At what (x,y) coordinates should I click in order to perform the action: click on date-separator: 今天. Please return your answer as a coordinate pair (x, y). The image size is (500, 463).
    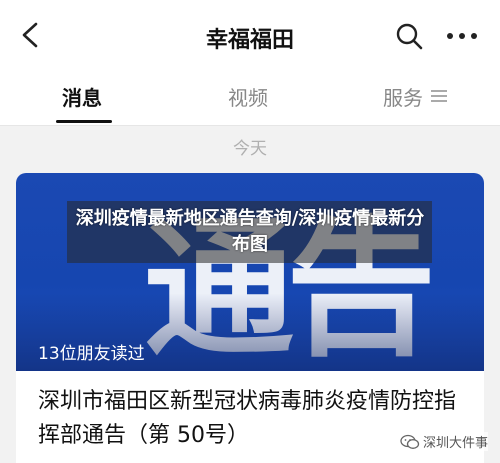
    Looking at the image, I should click on (250, 149).